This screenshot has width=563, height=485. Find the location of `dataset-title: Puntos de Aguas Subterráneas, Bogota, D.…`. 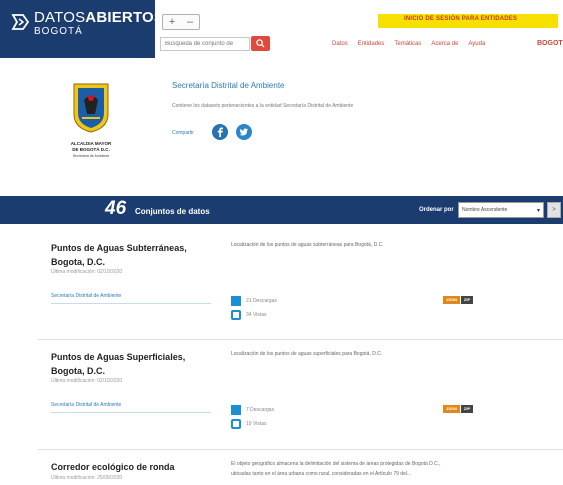

dataset-title: Puntos de Aguas Subterráneas, Bogota, D.… is located at coordinates (131, 255).